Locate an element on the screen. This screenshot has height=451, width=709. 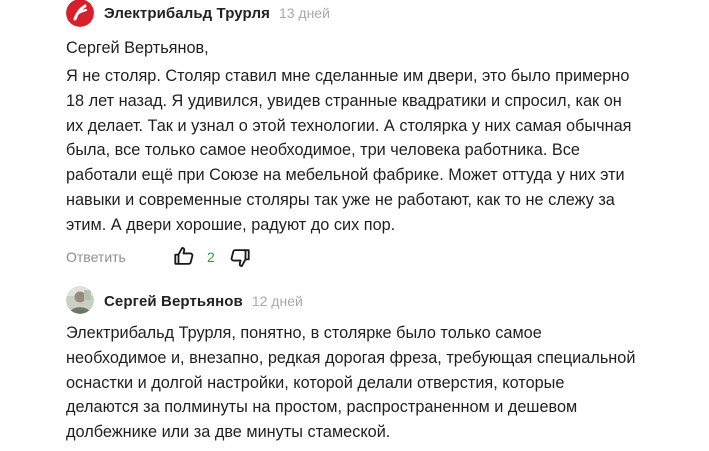
author-name: Электрибальд Трурля is located at coordinates (187, 13).